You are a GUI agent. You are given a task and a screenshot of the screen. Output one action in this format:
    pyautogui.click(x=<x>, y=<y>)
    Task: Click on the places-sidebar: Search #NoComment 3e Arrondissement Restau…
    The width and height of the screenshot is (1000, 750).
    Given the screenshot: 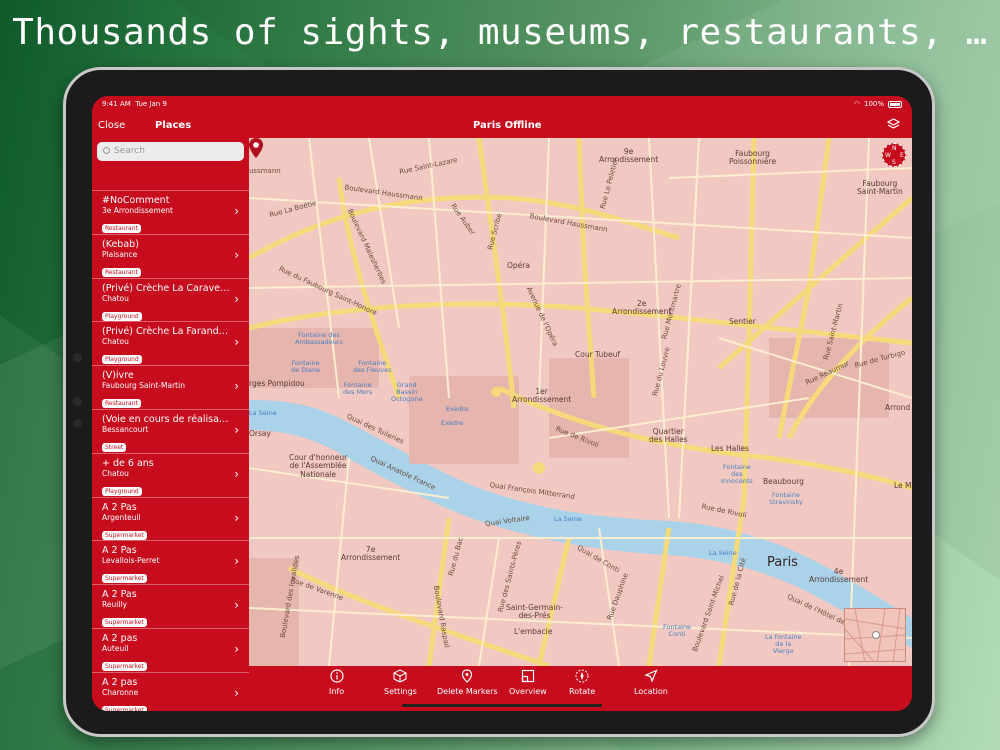 What is the action you would take?
    pyautogui.click(x=170, y=424)
    